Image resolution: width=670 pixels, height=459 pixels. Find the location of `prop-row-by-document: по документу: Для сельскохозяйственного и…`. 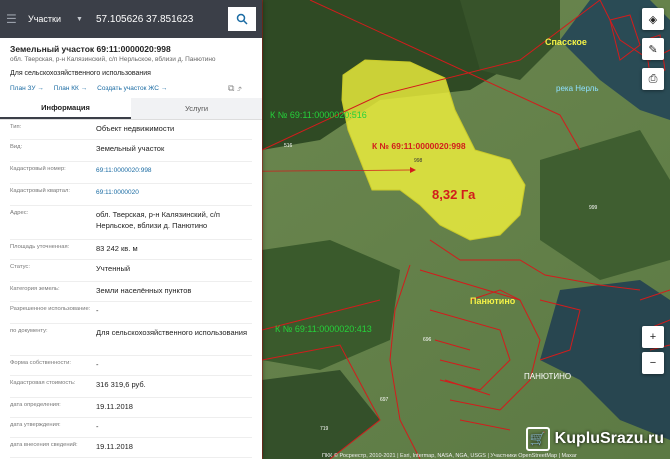

prop-row-by-document: по документу: Для сельскохозяйственного и… is located at coordinates (131, 340).